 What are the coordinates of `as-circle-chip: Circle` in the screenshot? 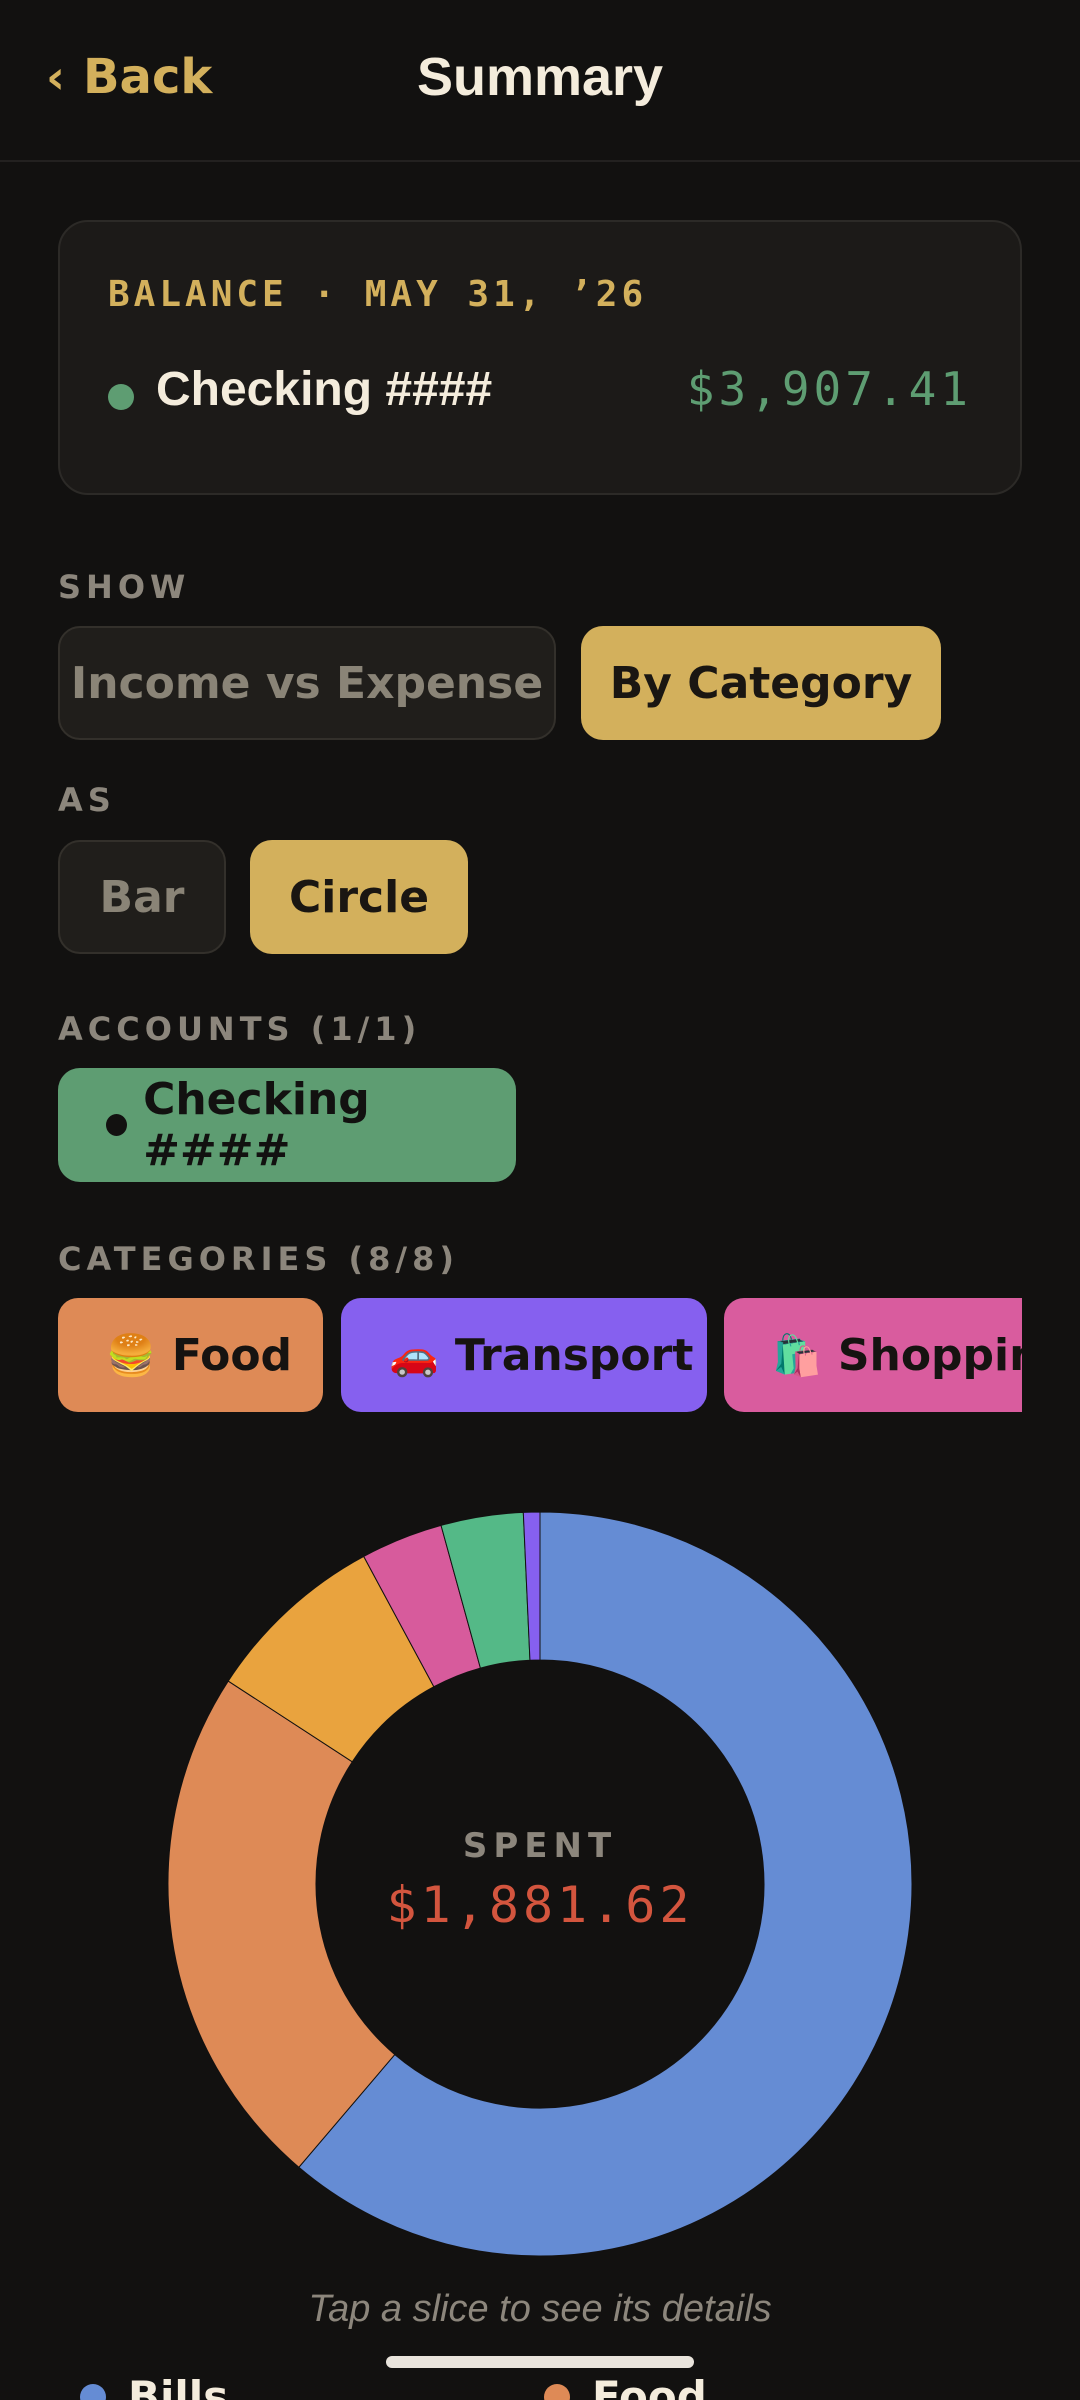 It's located at (359, 897).